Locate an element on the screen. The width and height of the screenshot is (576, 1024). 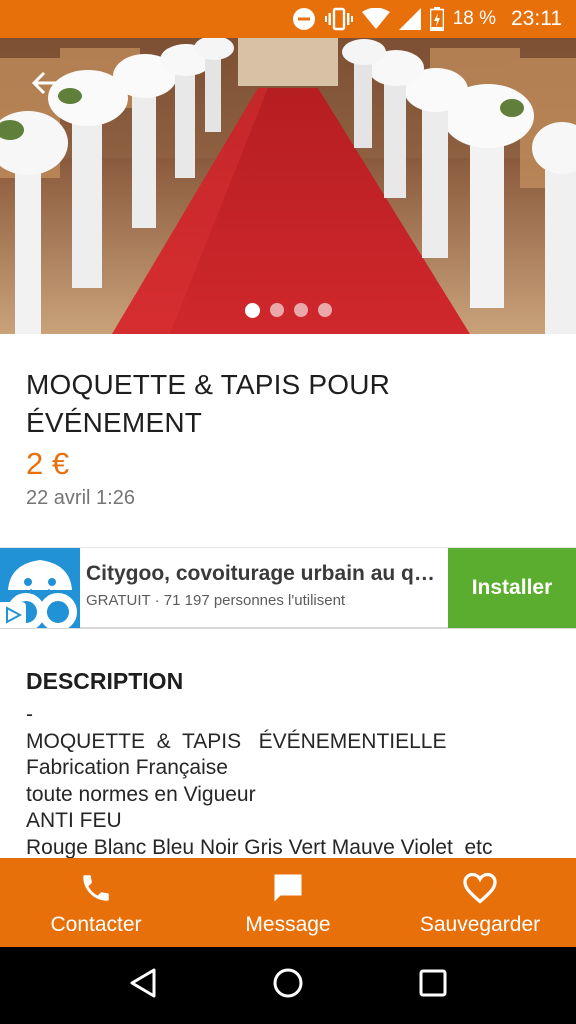
signal-icon is located at coordinates (409, 19).